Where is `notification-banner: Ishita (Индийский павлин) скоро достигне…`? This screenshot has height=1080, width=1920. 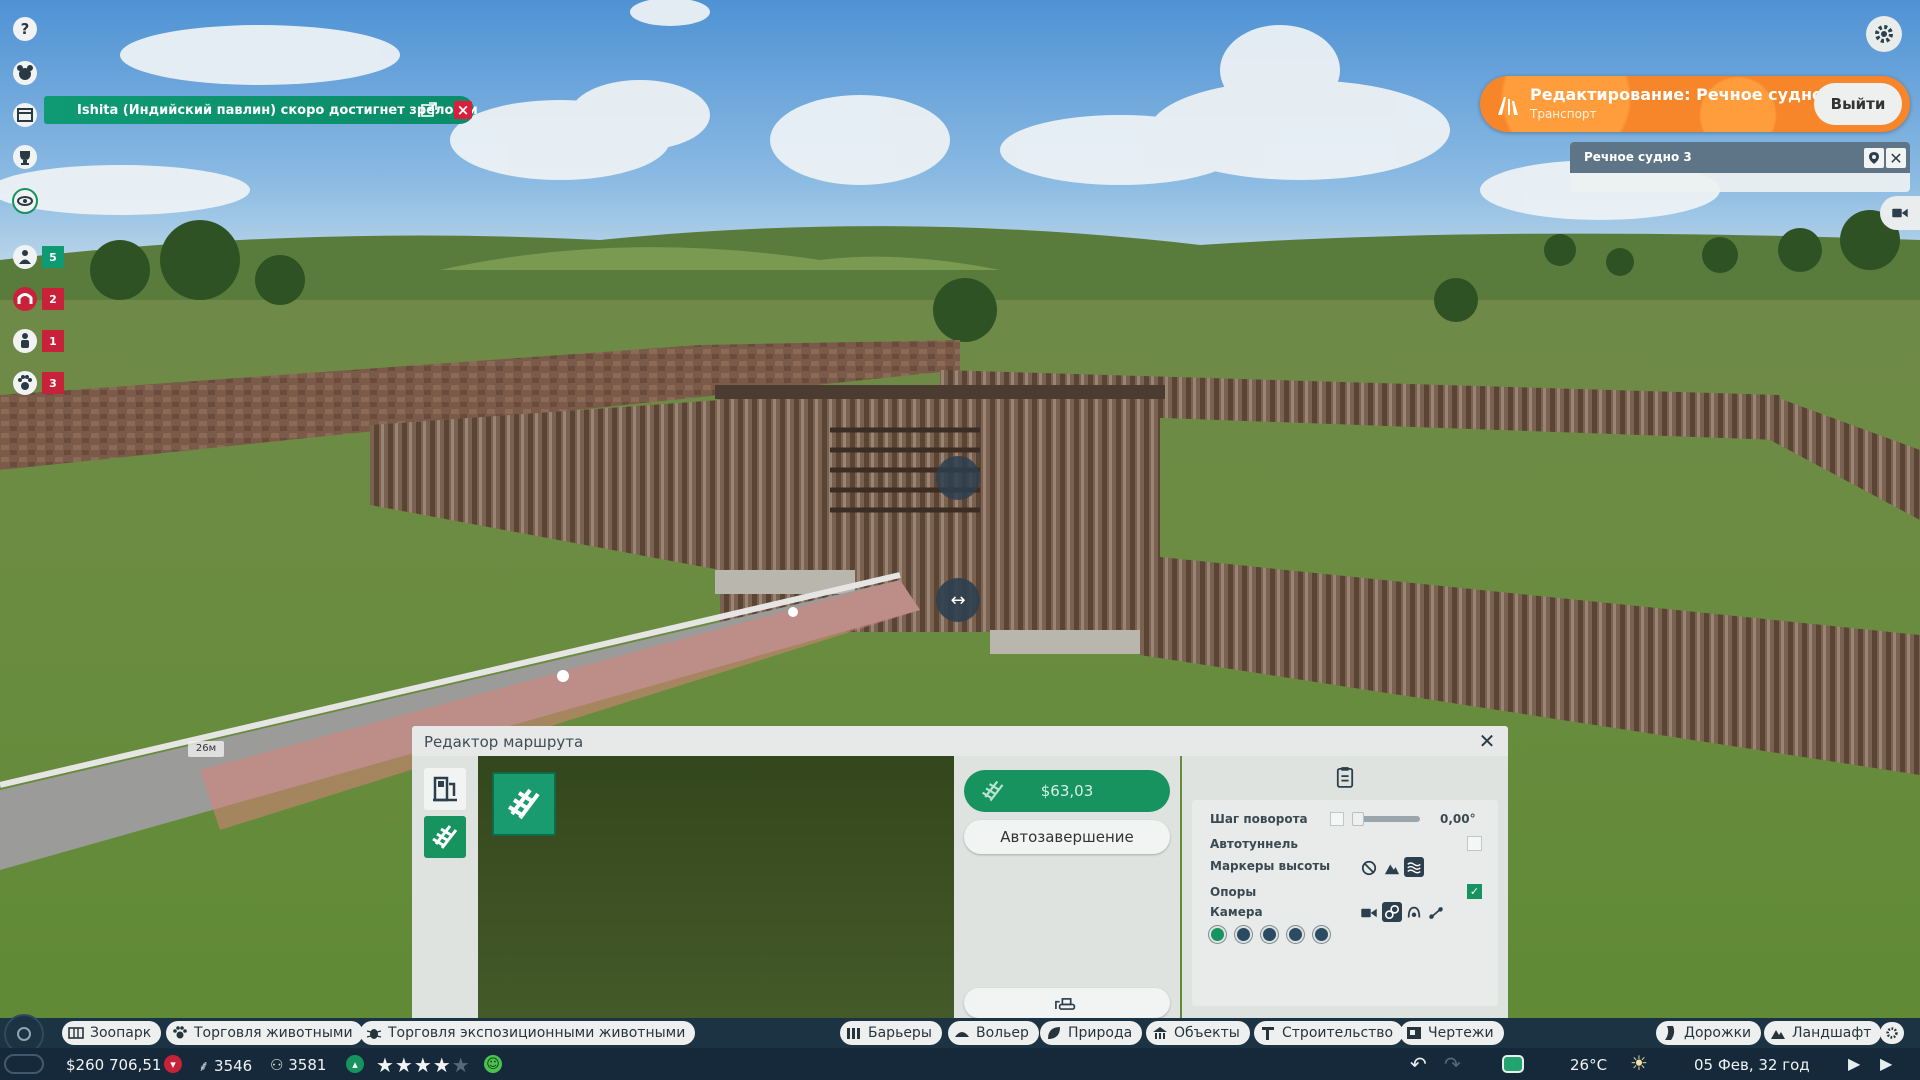 notification-banner: Ishita (Индийский павлин) скоро достигне… is located at coordinates (261, 110).